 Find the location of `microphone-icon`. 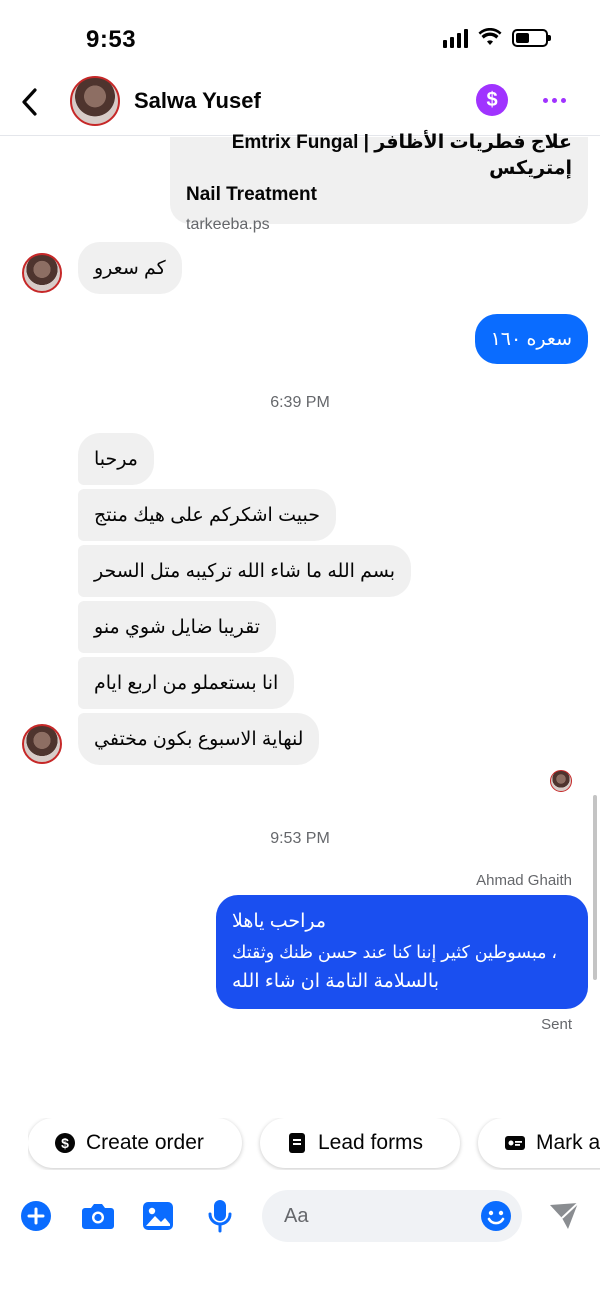

microphone-icon is located at coordinates (220, 1216).